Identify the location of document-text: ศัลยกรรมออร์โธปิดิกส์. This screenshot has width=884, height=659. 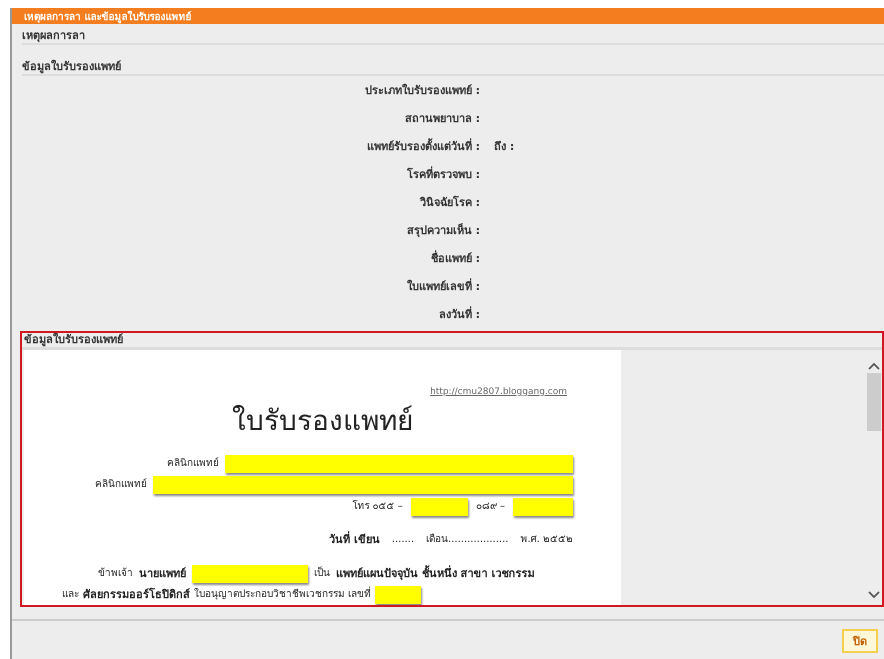
(136, 595).